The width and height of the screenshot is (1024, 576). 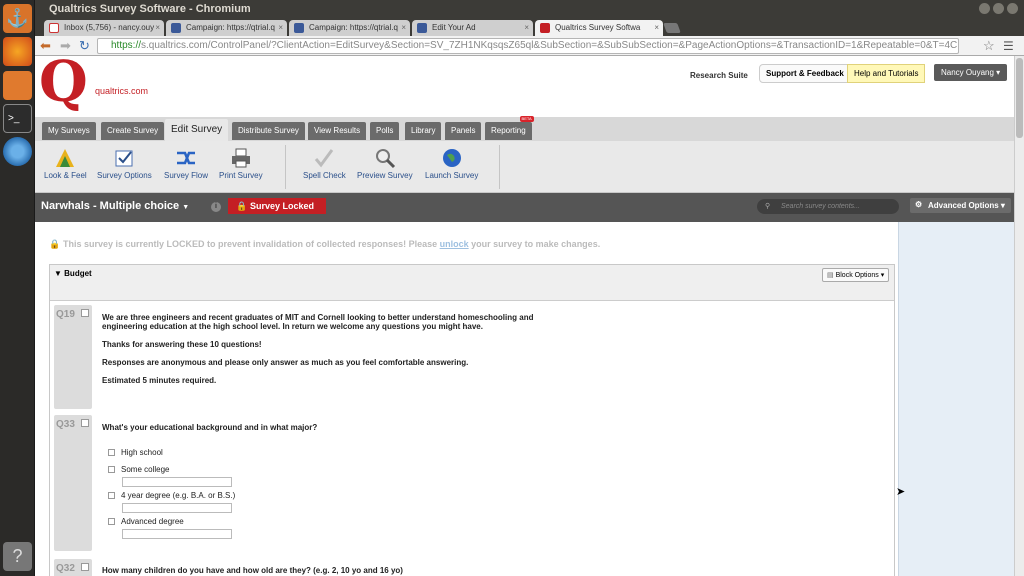 What do you see at coordinates (104, 28) in the screenshot?
I see `browser-tab-gmail: Inbox (5,756) - nancy.ouy ×` at bounding box center [104, 28].